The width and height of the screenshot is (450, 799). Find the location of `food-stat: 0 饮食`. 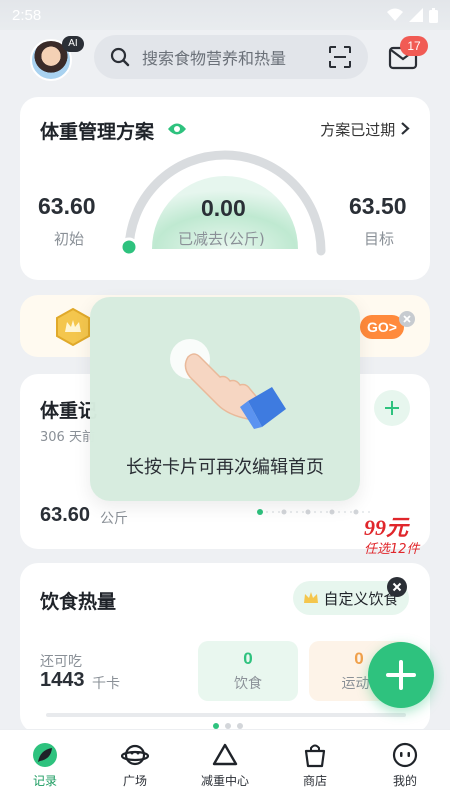

food-stat: 0 饮食 is located at coordinates (248, 671).